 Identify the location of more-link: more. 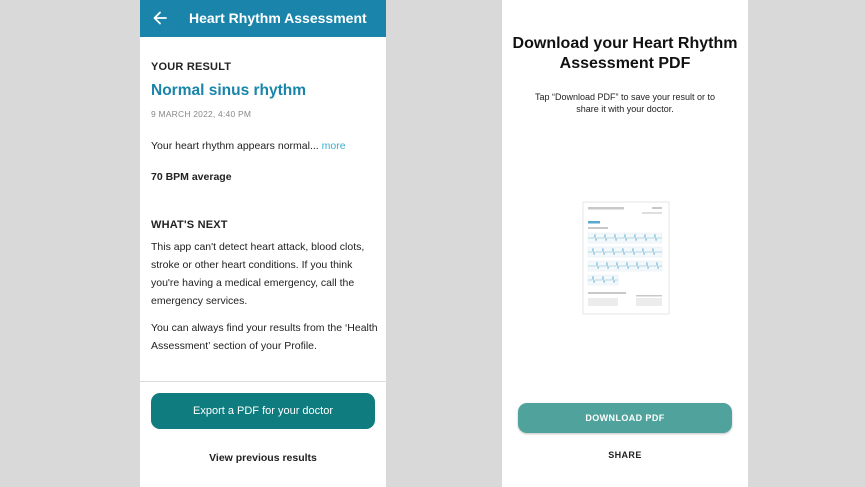
(334, 146).